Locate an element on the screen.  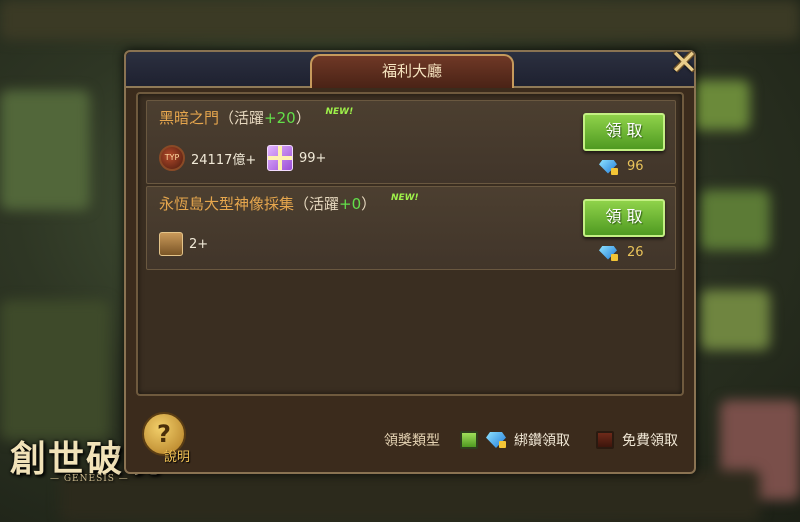
panel-title: 福利大廳 is located at coordinates (412, 71).